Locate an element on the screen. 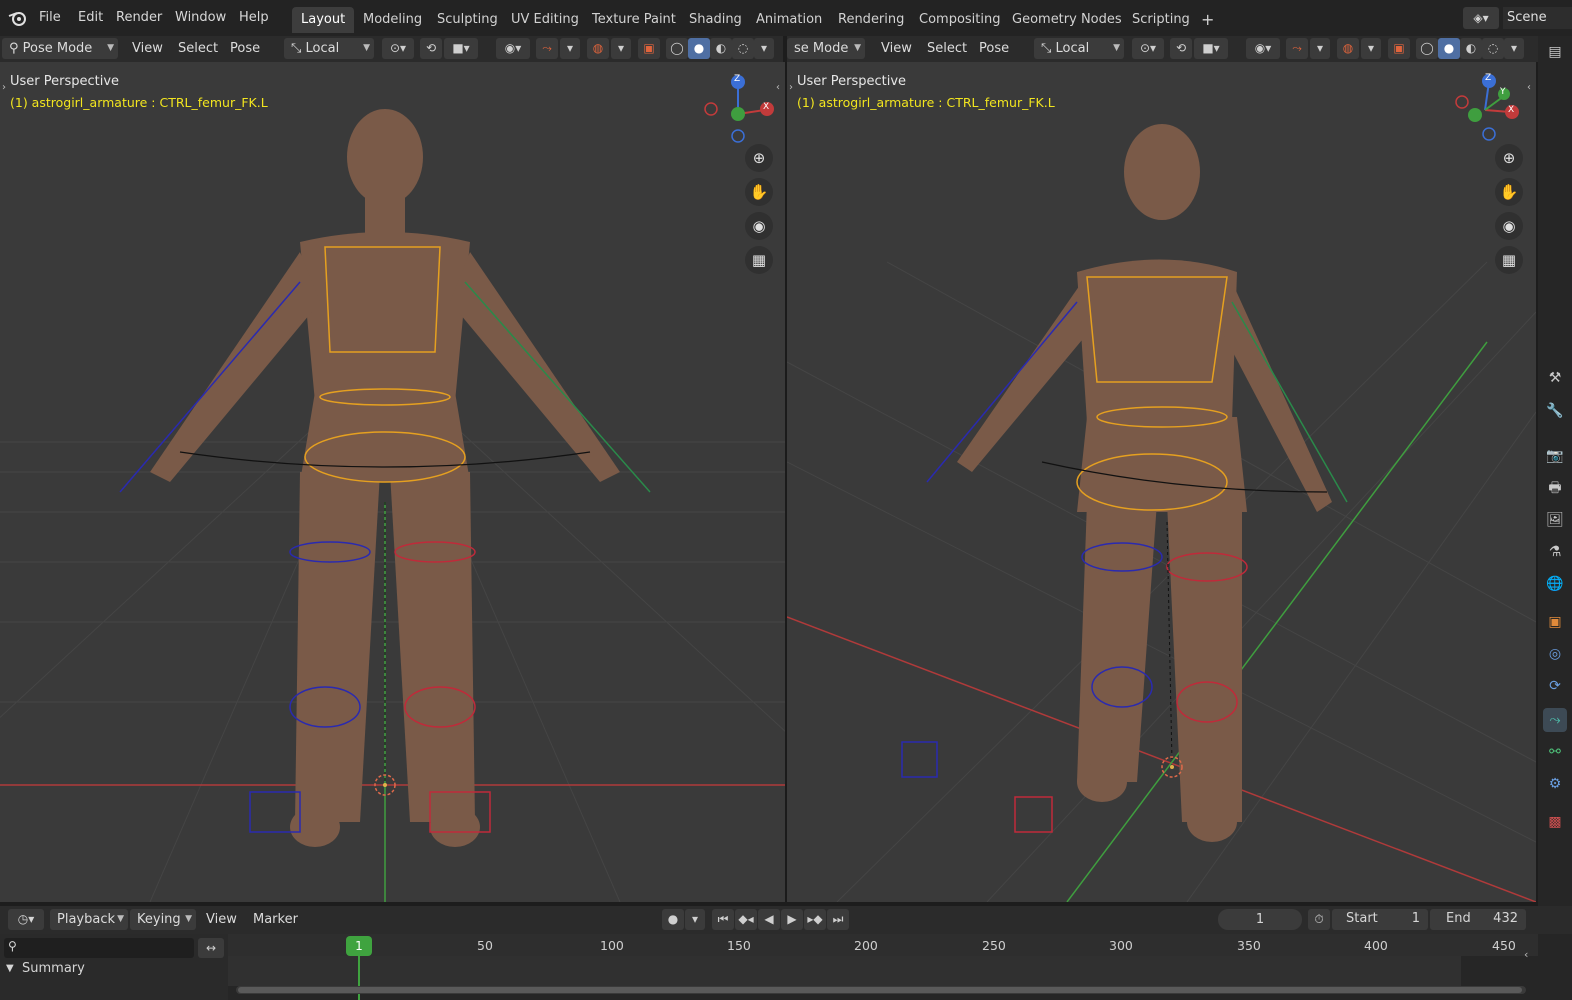 The image size is (1572, 1000). snap-target-icon: ■▾ is located at coordinates (1211, 48).